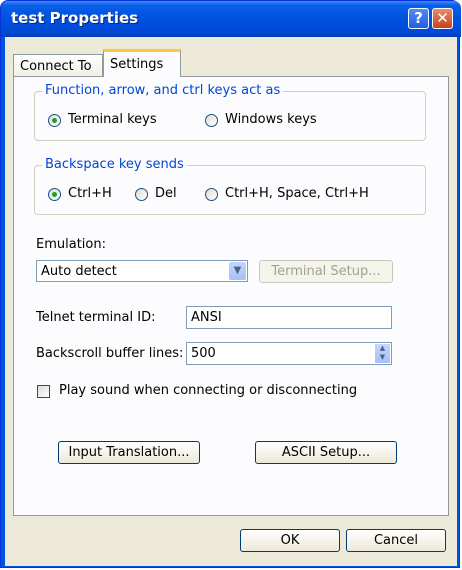 This screenshot has height=570, width=462. Describe the element at coordinates (290, 540) in the screenshot. I see `ok-button: OK` at that location.